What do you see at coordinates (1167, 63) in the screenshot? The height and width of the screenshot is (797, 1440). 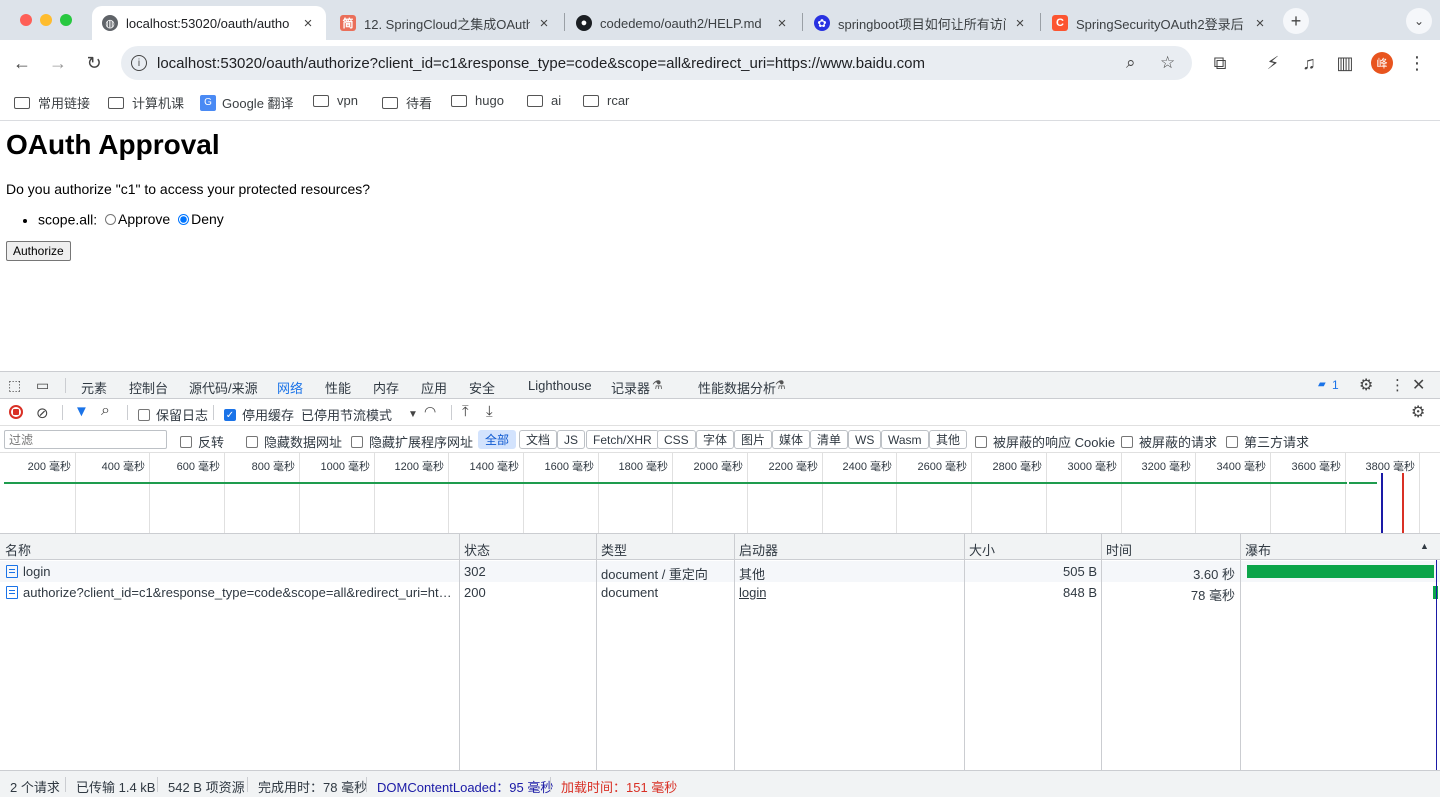 I see `bookmark-star-icon: ☆` at bounding box center [1167, 63].